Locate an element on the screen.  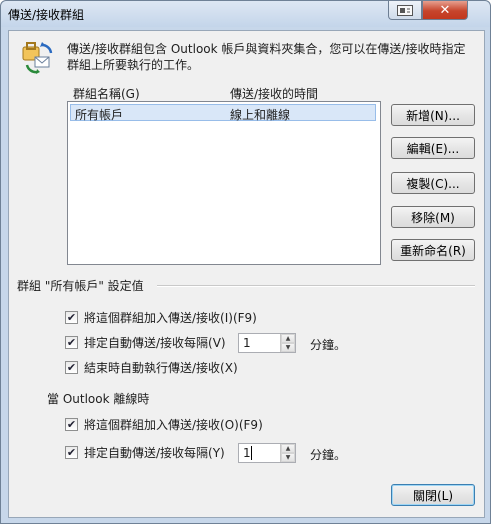
send-receive-on-exit-checkbox-row: ✔ 結束時自動執行傳送/接收(X) is located at coordinates (151, 367).